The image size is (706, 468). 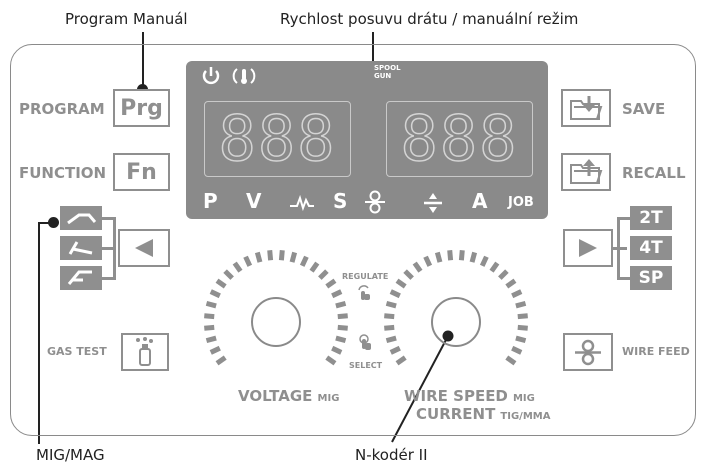 I want to click on save-button, so click(x=586, y=108).